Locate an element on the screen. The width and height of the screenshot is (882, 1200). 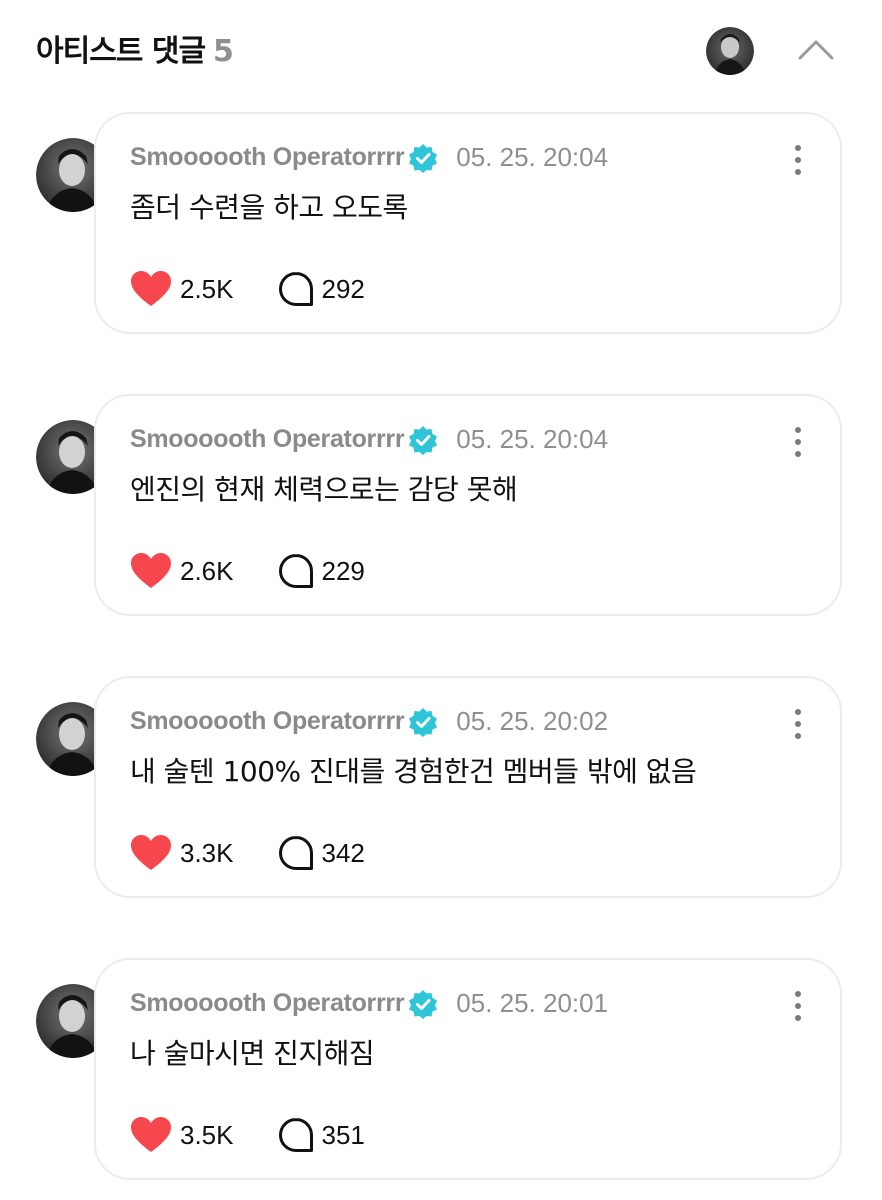
like-button: 3.3K is located at coordinates (182, 853).